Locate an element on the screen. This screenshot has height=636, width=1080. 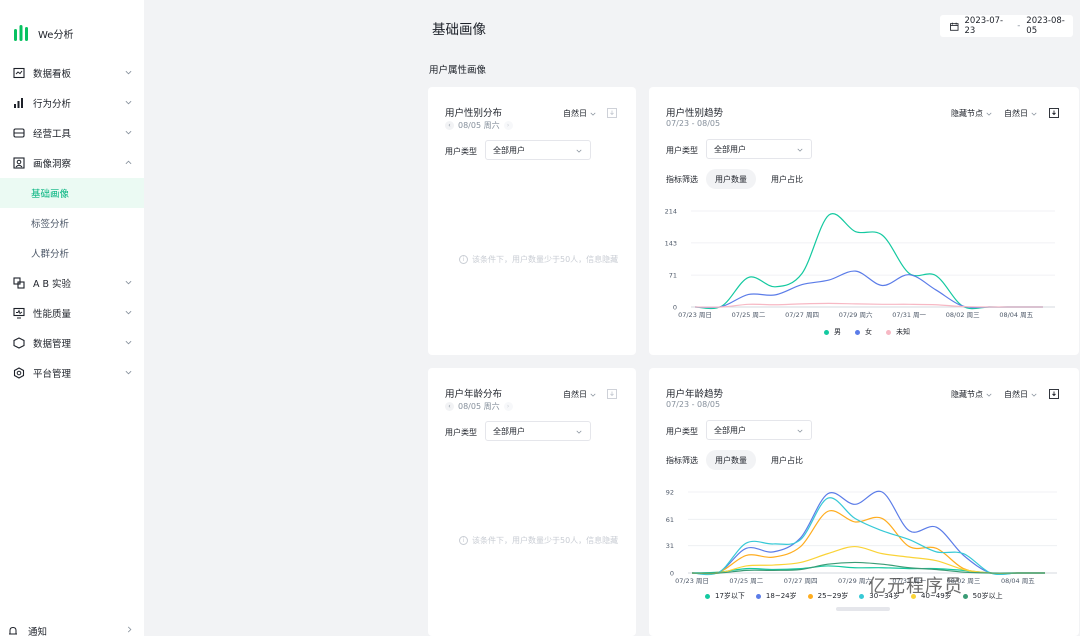
logo-icon is located at coordinates (21, 33).